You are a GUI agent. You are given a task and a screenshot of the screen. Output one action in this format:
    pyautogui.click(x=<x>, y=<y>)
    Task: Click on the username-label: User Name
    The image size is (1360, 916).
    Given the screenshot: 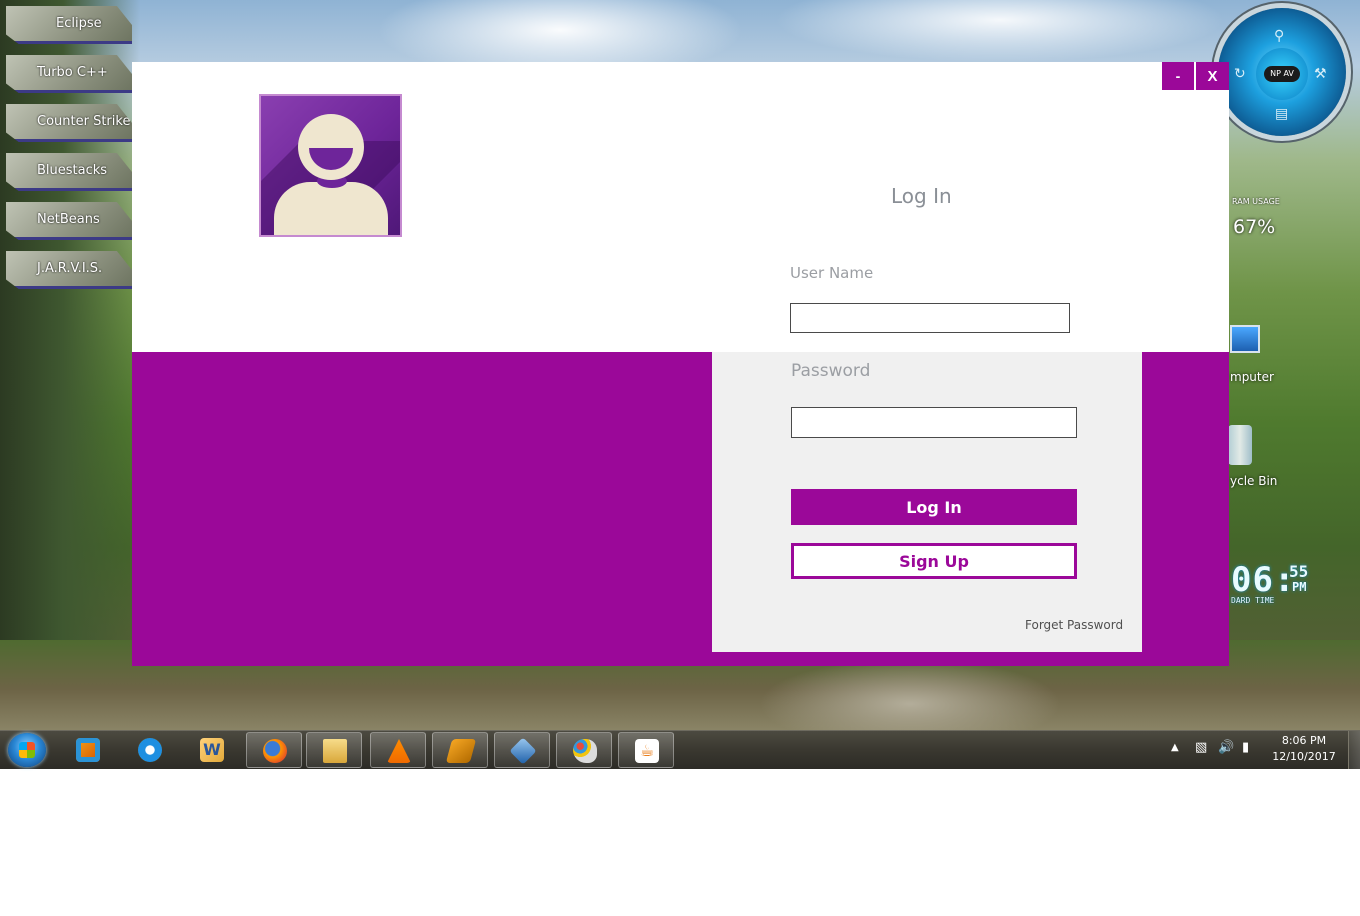 What is the action you would take?
    pyautogui.click(x=832, y=273)
    